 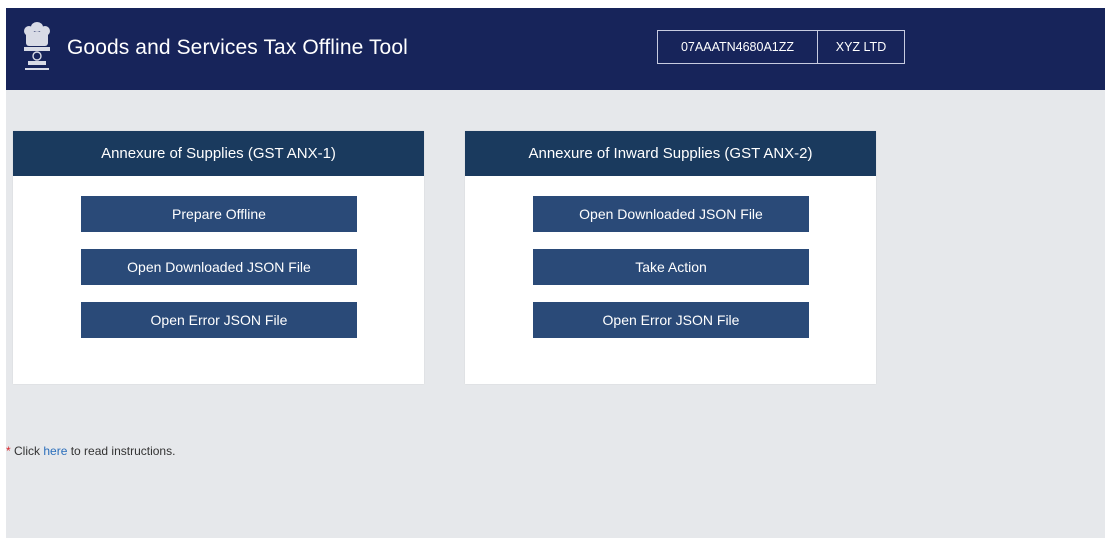 What do you see at coordinates (218, 153) in the screenshot?
I see `anx1-card-title: Annexure of Supplies (GST ANX-1)` at bounding box center [218, 153].